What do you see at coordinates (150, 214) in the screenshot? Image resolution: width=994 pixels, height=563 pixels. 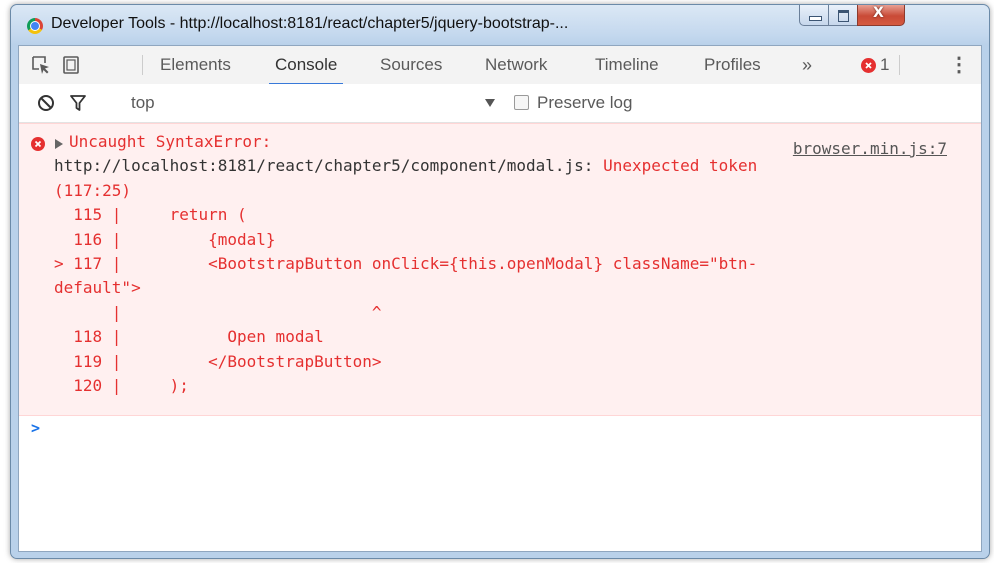 I see `code-line: 115 | return (` at bounding box center [150, 214].